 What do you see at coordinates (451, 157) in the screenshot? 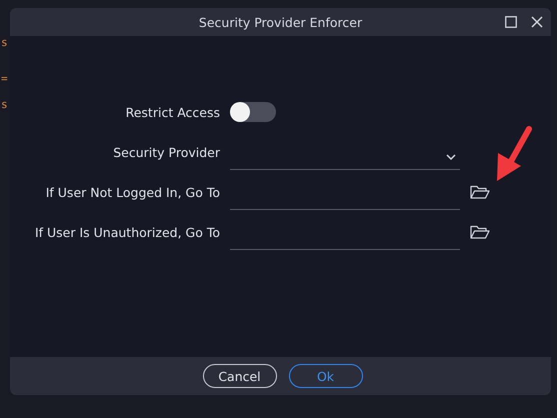
I see `chevron-down-icon` at bounding box center [451, 157].